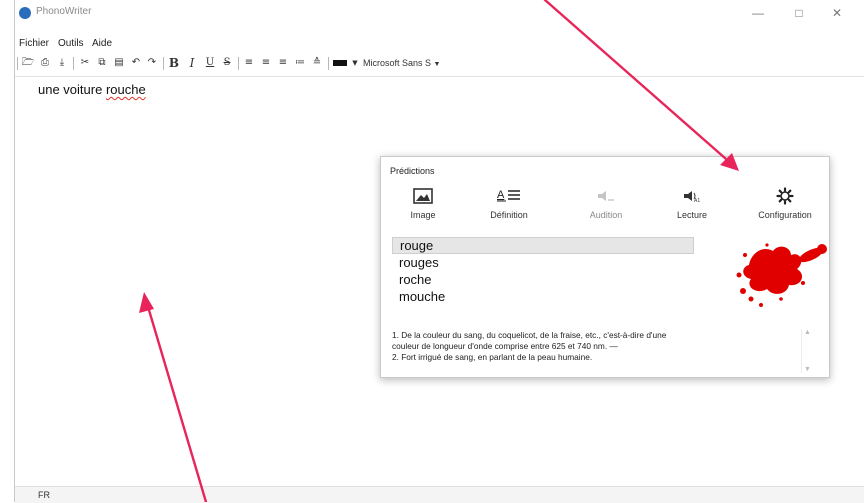 The width and height of the screenshot is (864, 503). What do you see at coordinates (136, 63) in the screenshot?
I see `undo-icon: ↶` at bounding box center [136, 63].